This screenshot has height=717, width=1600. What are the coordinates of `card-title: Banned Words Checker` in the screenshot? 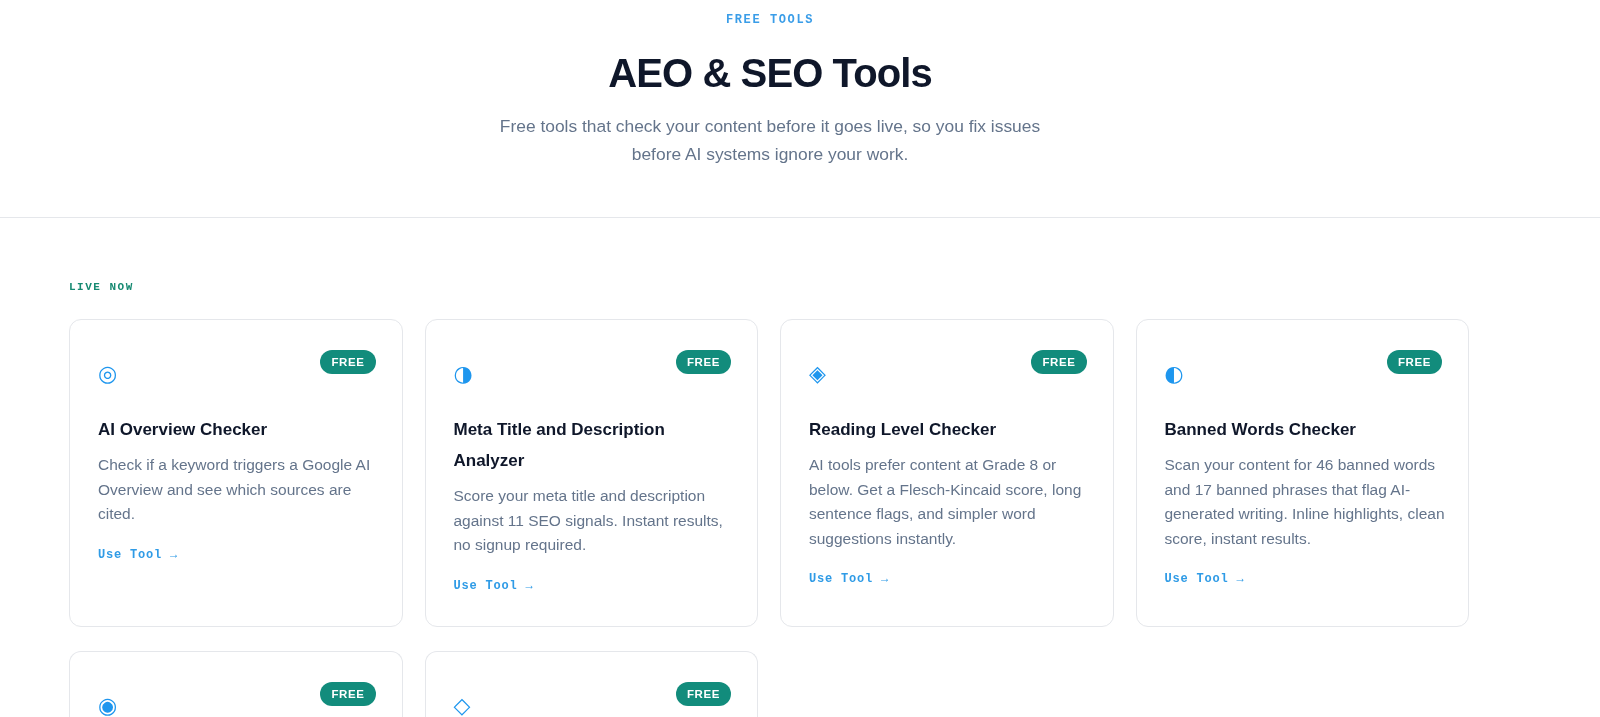 It's located at (1260, 430).